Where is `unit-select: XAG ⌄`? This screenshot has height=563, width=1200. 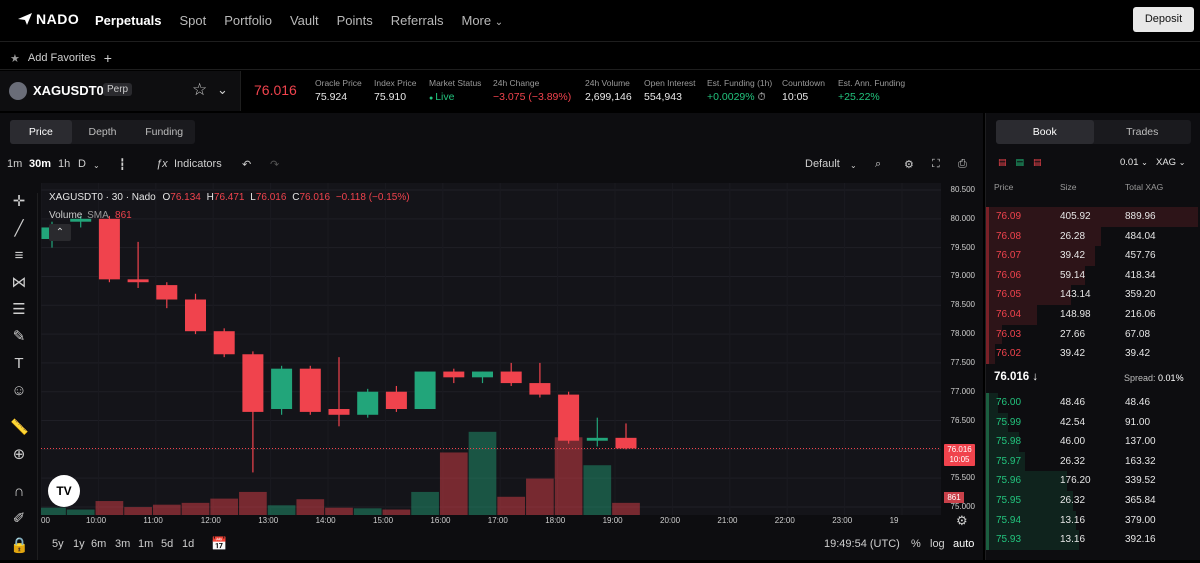 unit-select: XAG ⌄ is located at coordinates (1170, 162).